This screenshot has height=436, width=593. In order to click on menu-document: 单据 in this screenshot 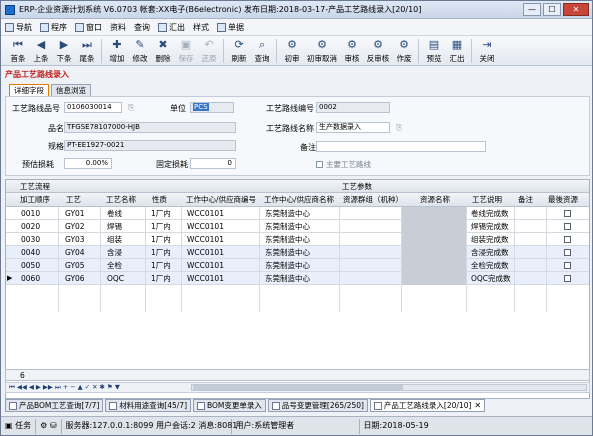, I will do `click(230, 27)`.